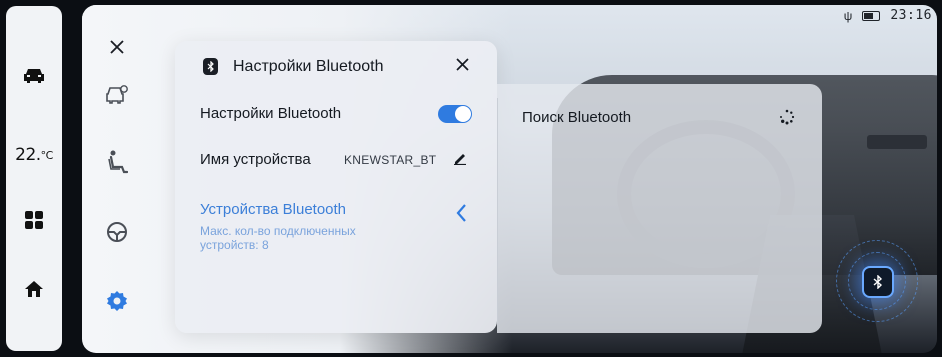 This screenshot has width=942, height=357. What do you see at coordinates (34, 75) in the screenshot?
I see `car-icon` at bounding box center [34, 75].